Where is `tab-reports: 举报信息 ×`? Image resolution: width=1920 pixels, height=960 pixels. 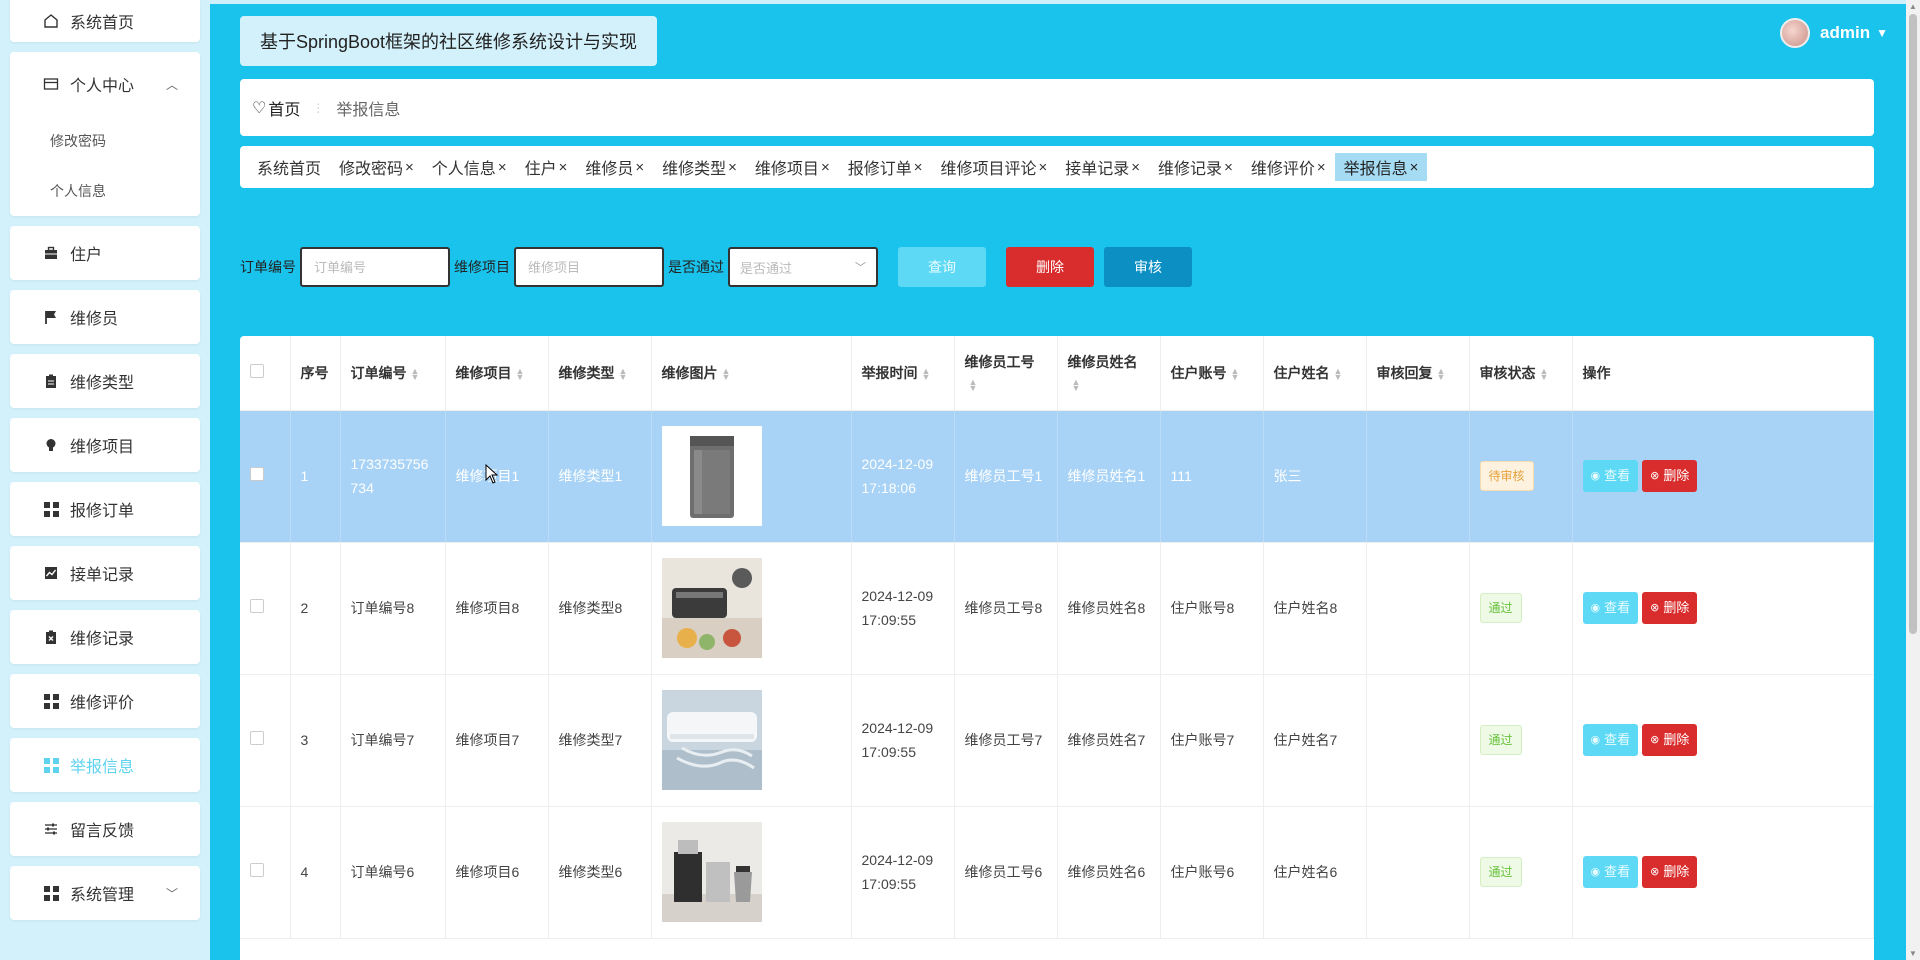 tab-reports: 举报信息 × is located at coordinates (1381, 167).